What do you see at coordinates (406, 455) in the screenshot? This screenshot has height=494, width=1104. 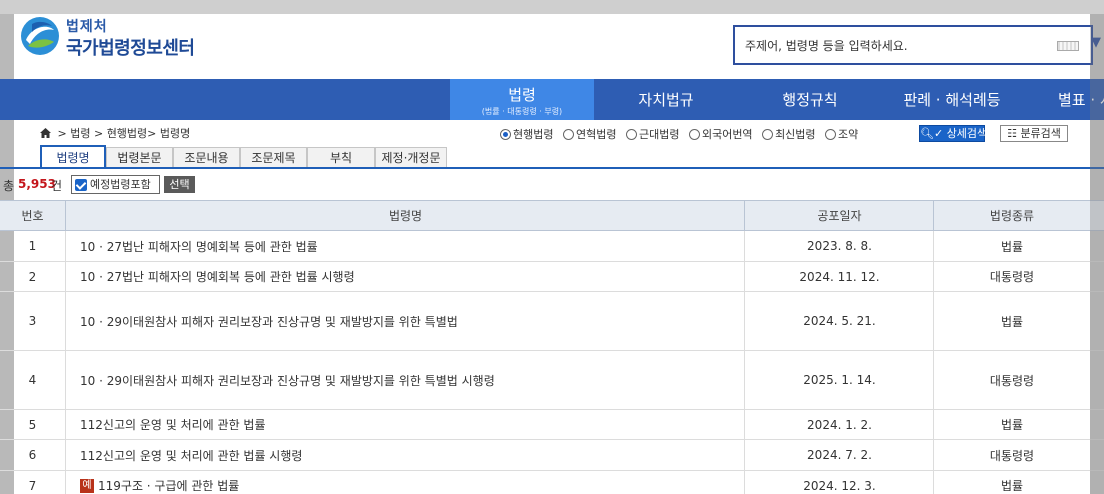 I see `row-law-name-link: 112신고의 운영 및 처리에 관한 법률 시행령` at bounding box center [406, 455].